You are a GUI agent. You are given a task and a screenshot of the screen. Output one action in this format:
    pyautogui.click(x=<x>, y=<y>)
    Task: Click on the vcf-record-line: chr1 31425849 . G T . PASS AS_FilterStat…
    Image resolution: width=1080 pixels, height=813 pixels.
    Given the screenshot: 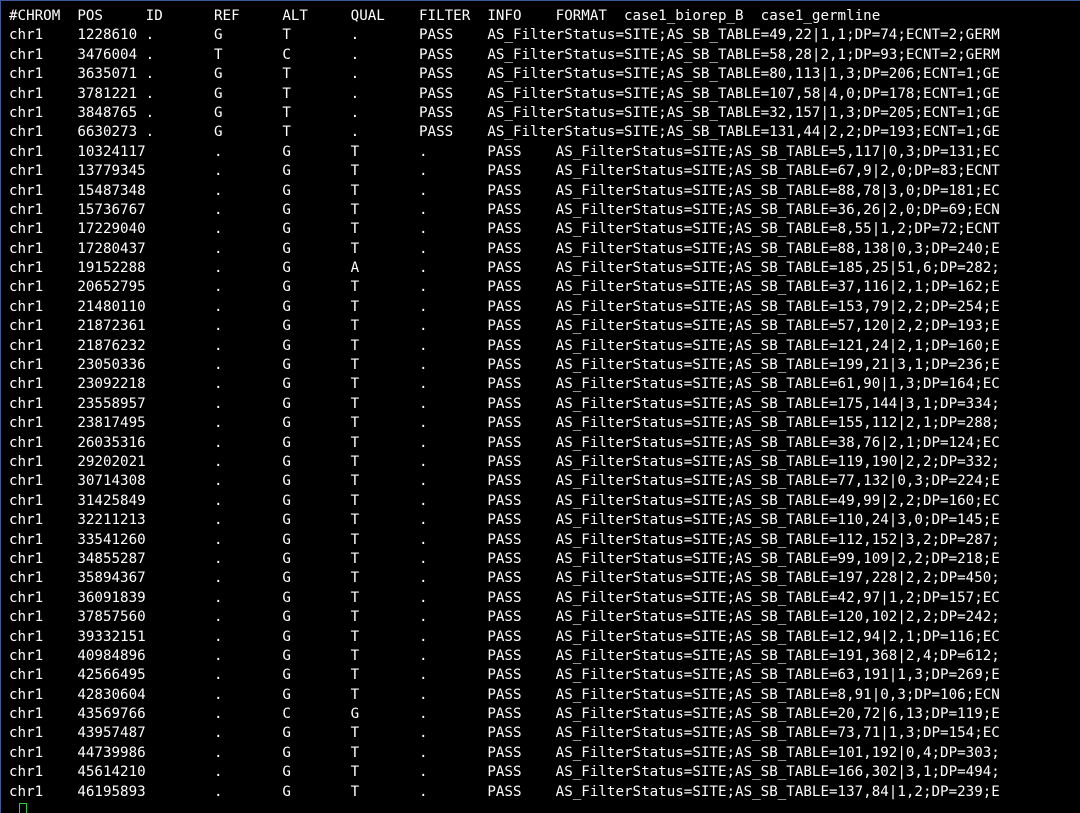 What is the action you would take?
    pyautogui.click(x=504, y=500)
    